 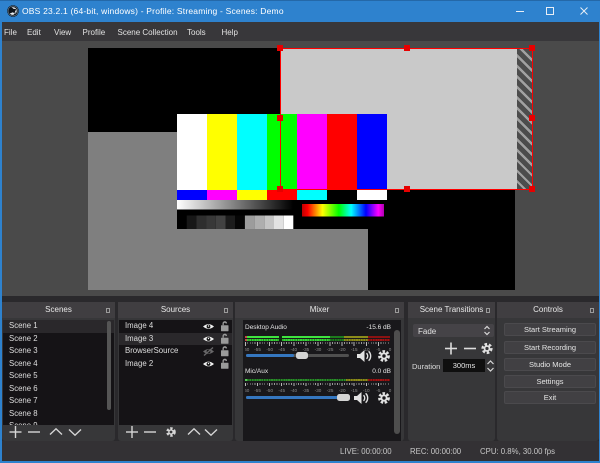 What do you see at coordinates (306, 390) in the screenshot?
I see `svg-text: -35` at bounding box center [306, 390].